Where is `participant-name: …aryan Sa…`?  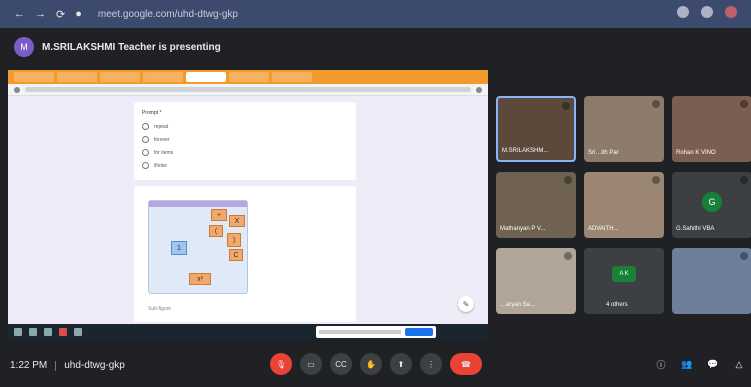
participant-name: …aryan Sa… is located at coordinates (518, 305).